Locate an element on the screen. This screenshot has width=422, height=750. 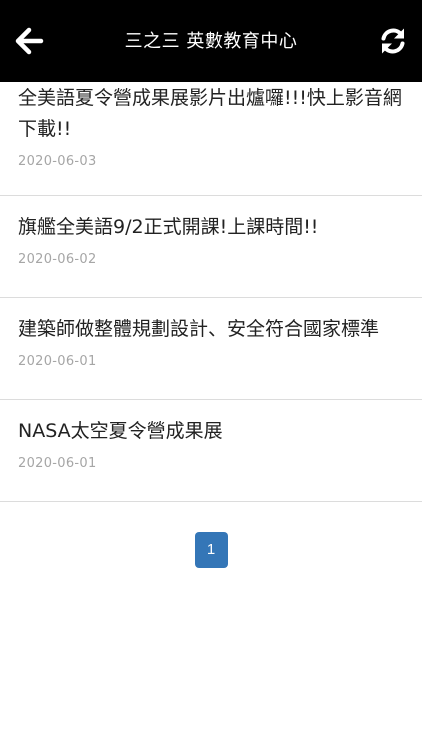
refresh-icon is located at coordinates (393, 41).